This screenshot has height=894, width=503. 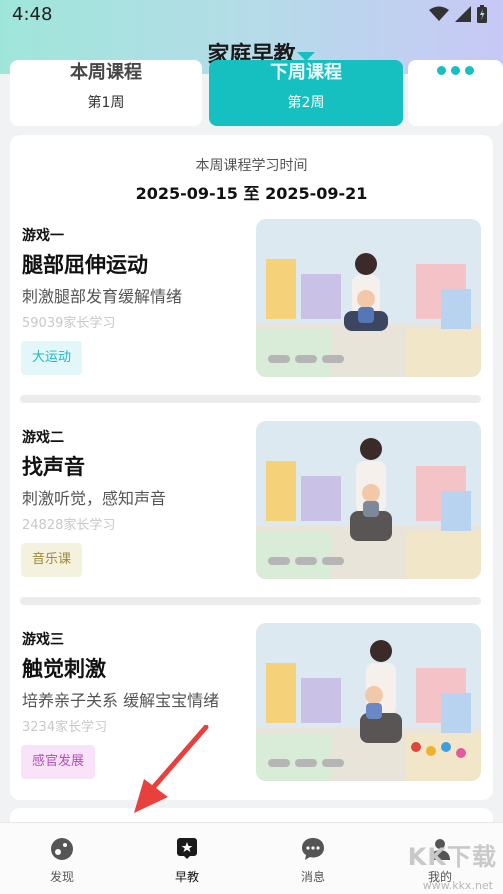 What do you see at coordinates (306, 103) in the screenshot?
I see `week-tab-sub: 第2周` at bounding box center [306, 103].